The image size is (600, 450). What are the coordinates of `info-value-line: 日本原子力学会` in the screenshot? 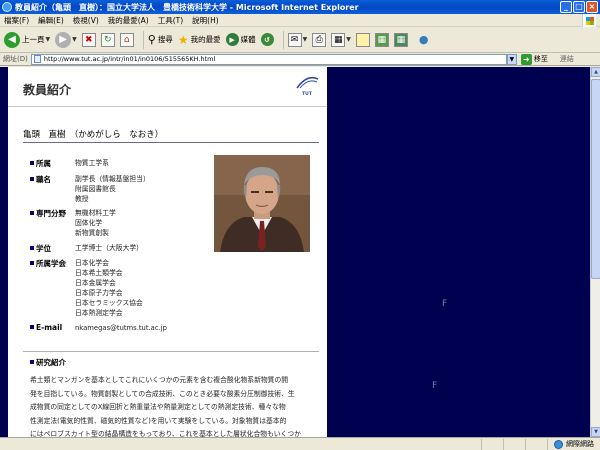 It's located at (99, 293).